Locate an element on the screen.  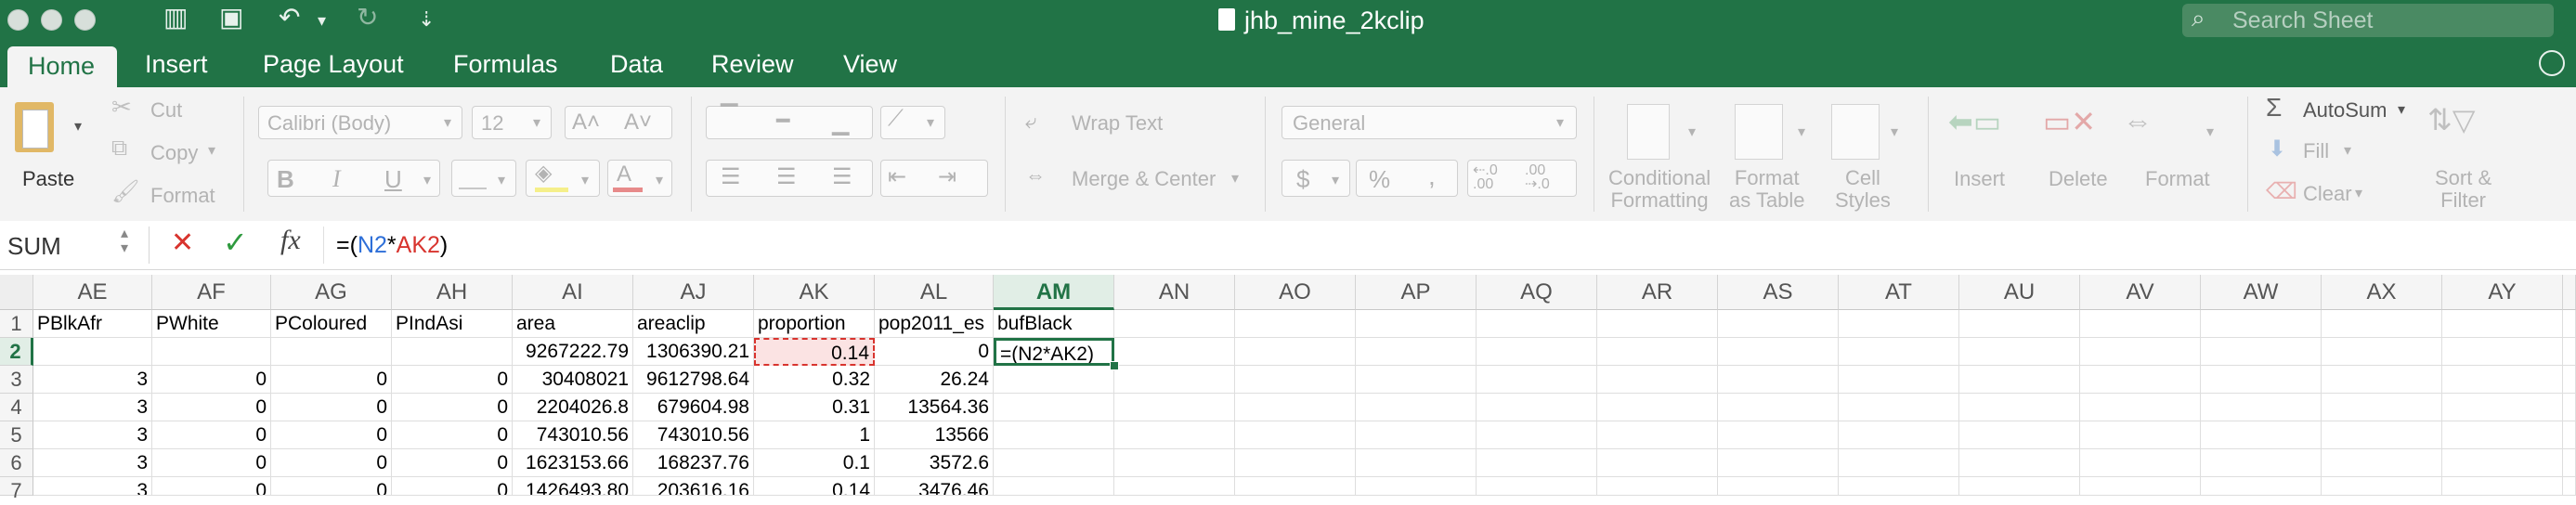
table-cell: bufBlack is located at coordinates (1054, 324).